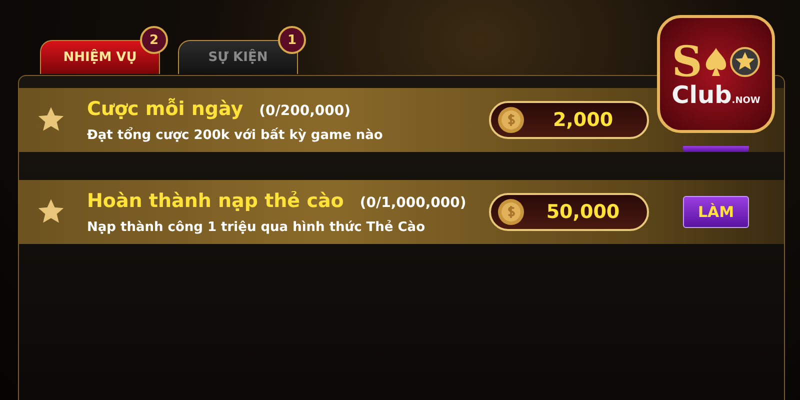  I want to click on count-badge: 1, so click(292, 40).